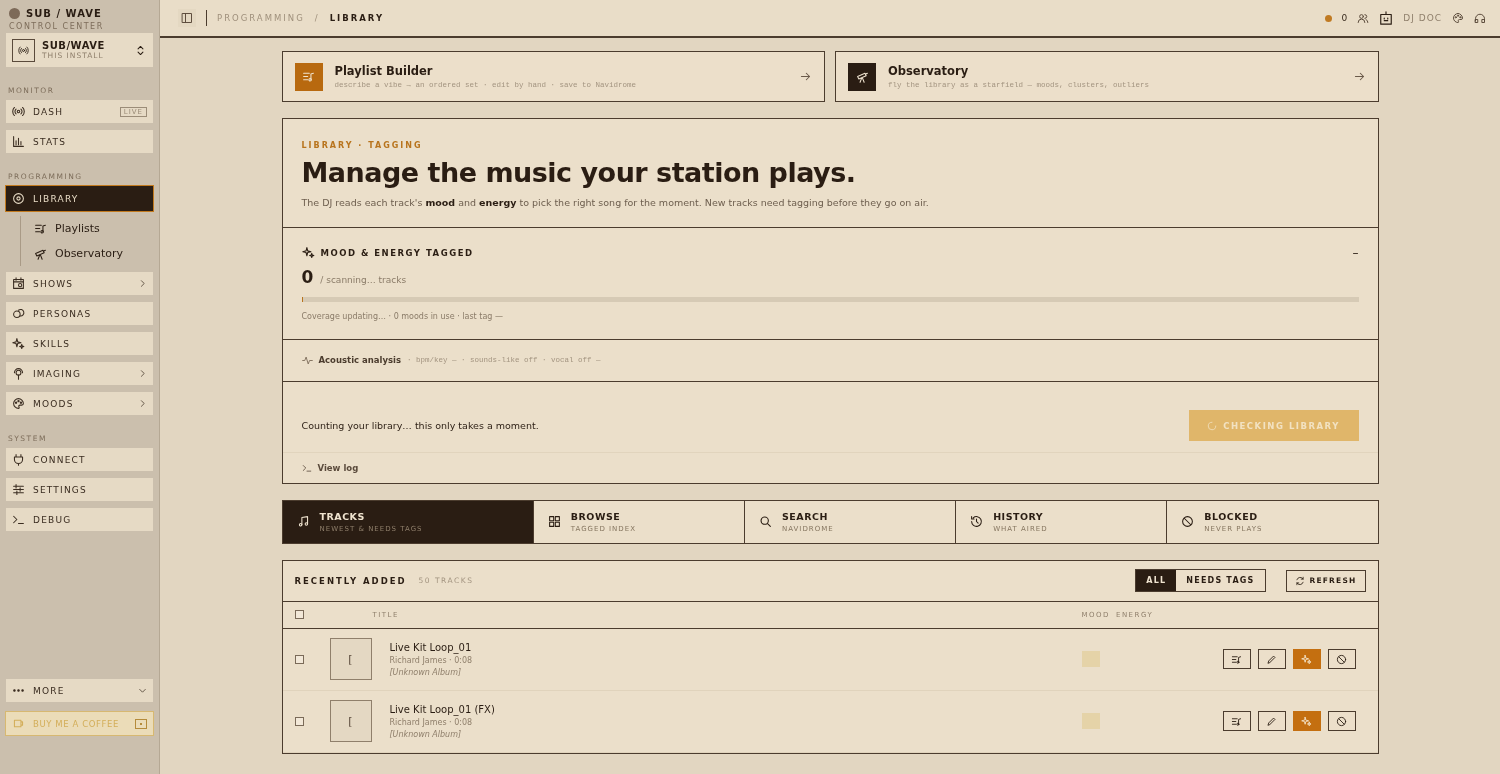 This screenshot has width=1500, height=774. I want to click on disc-icon, so click(18, 198).